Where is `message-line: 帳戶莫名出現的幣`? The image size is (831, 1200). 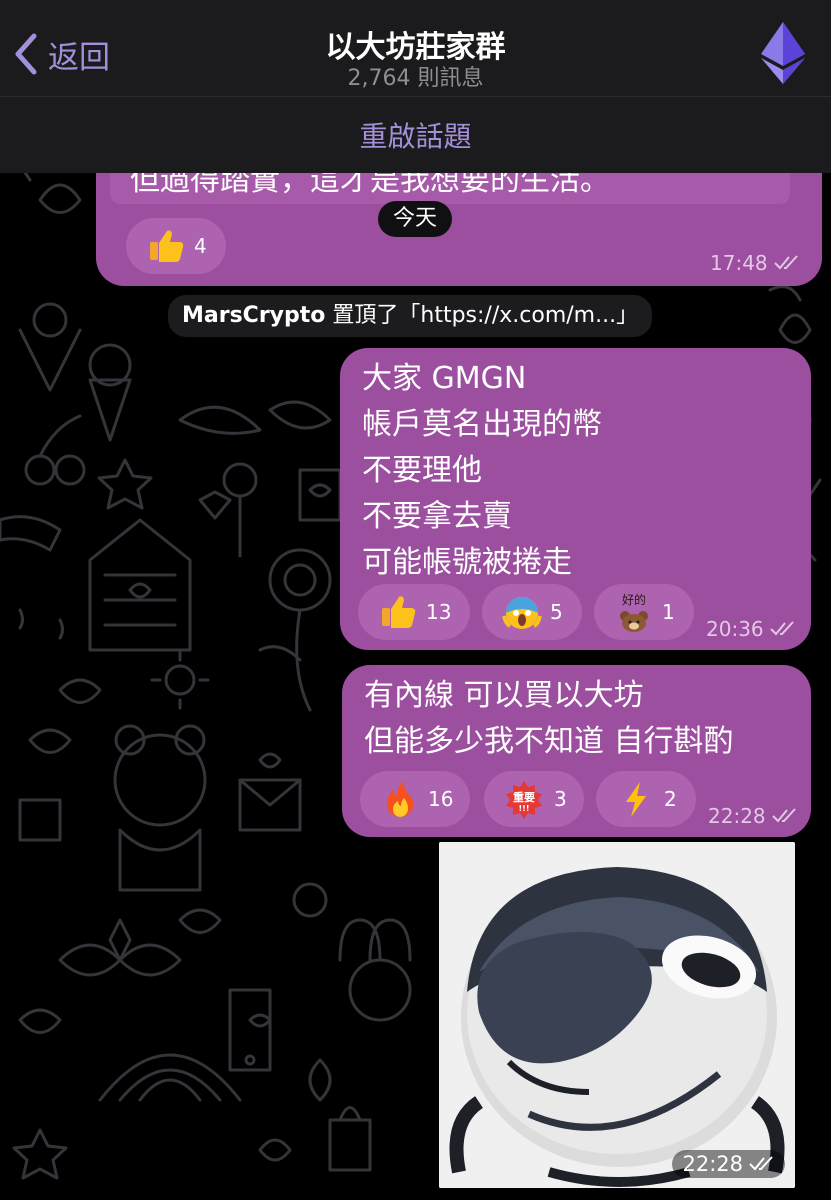 message-line: 帳戶莫名出現的幣 is located at coordinates (482, 424).